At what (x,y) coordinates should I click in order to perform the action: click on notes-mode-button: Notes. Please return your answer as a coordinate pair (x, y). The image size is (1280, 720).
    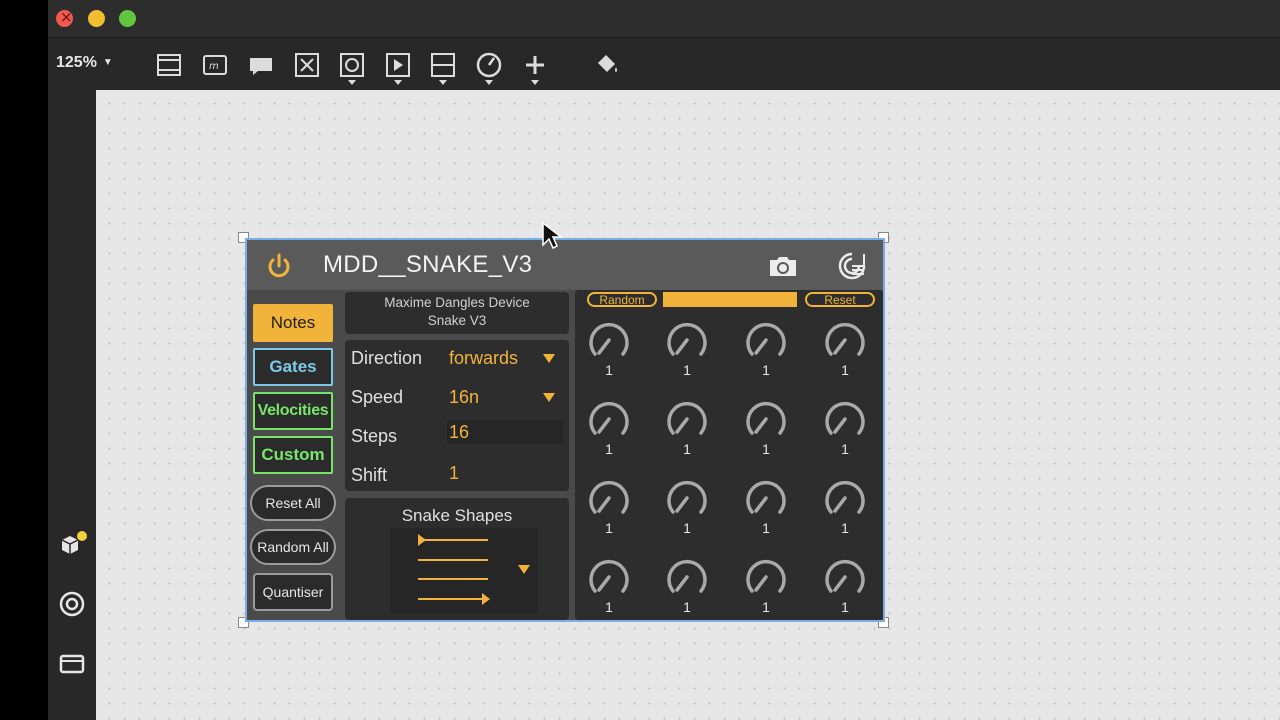
    Looking at the image, I should click on (293, 323).